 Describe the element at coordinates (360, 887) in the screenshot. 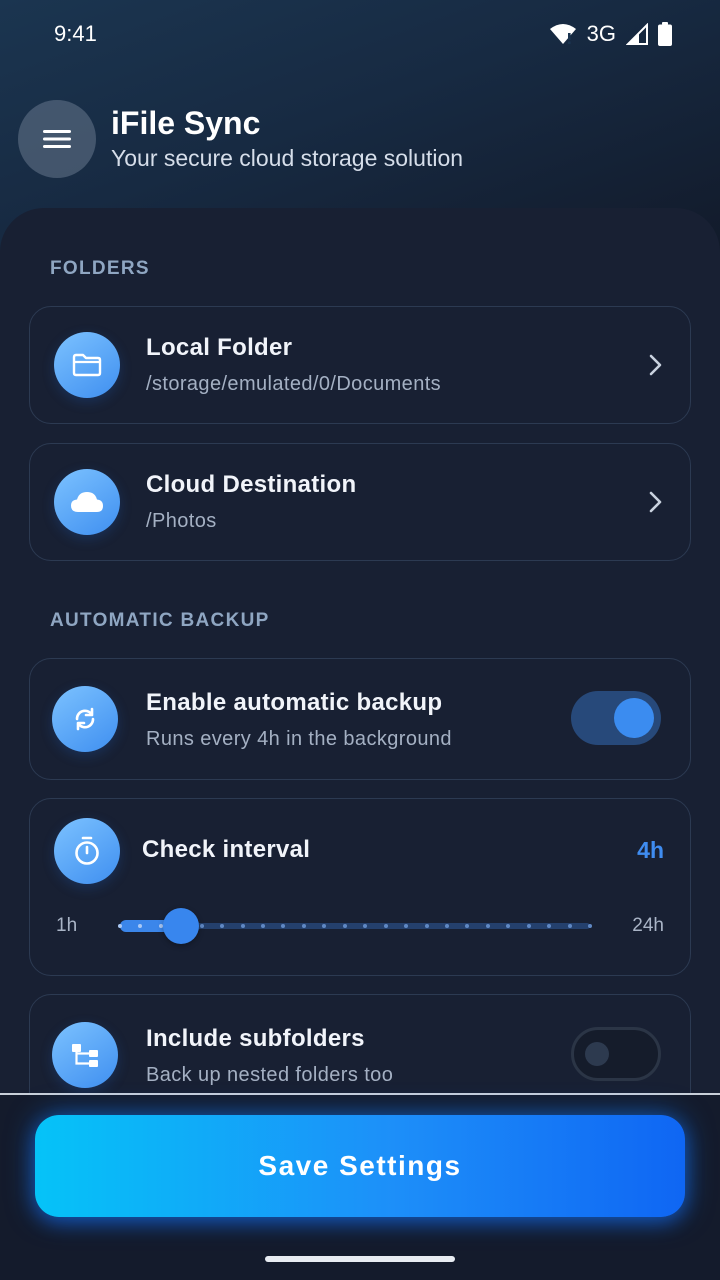

I see `check-interval-card: Check interval 4h 1h 24h` at that location.